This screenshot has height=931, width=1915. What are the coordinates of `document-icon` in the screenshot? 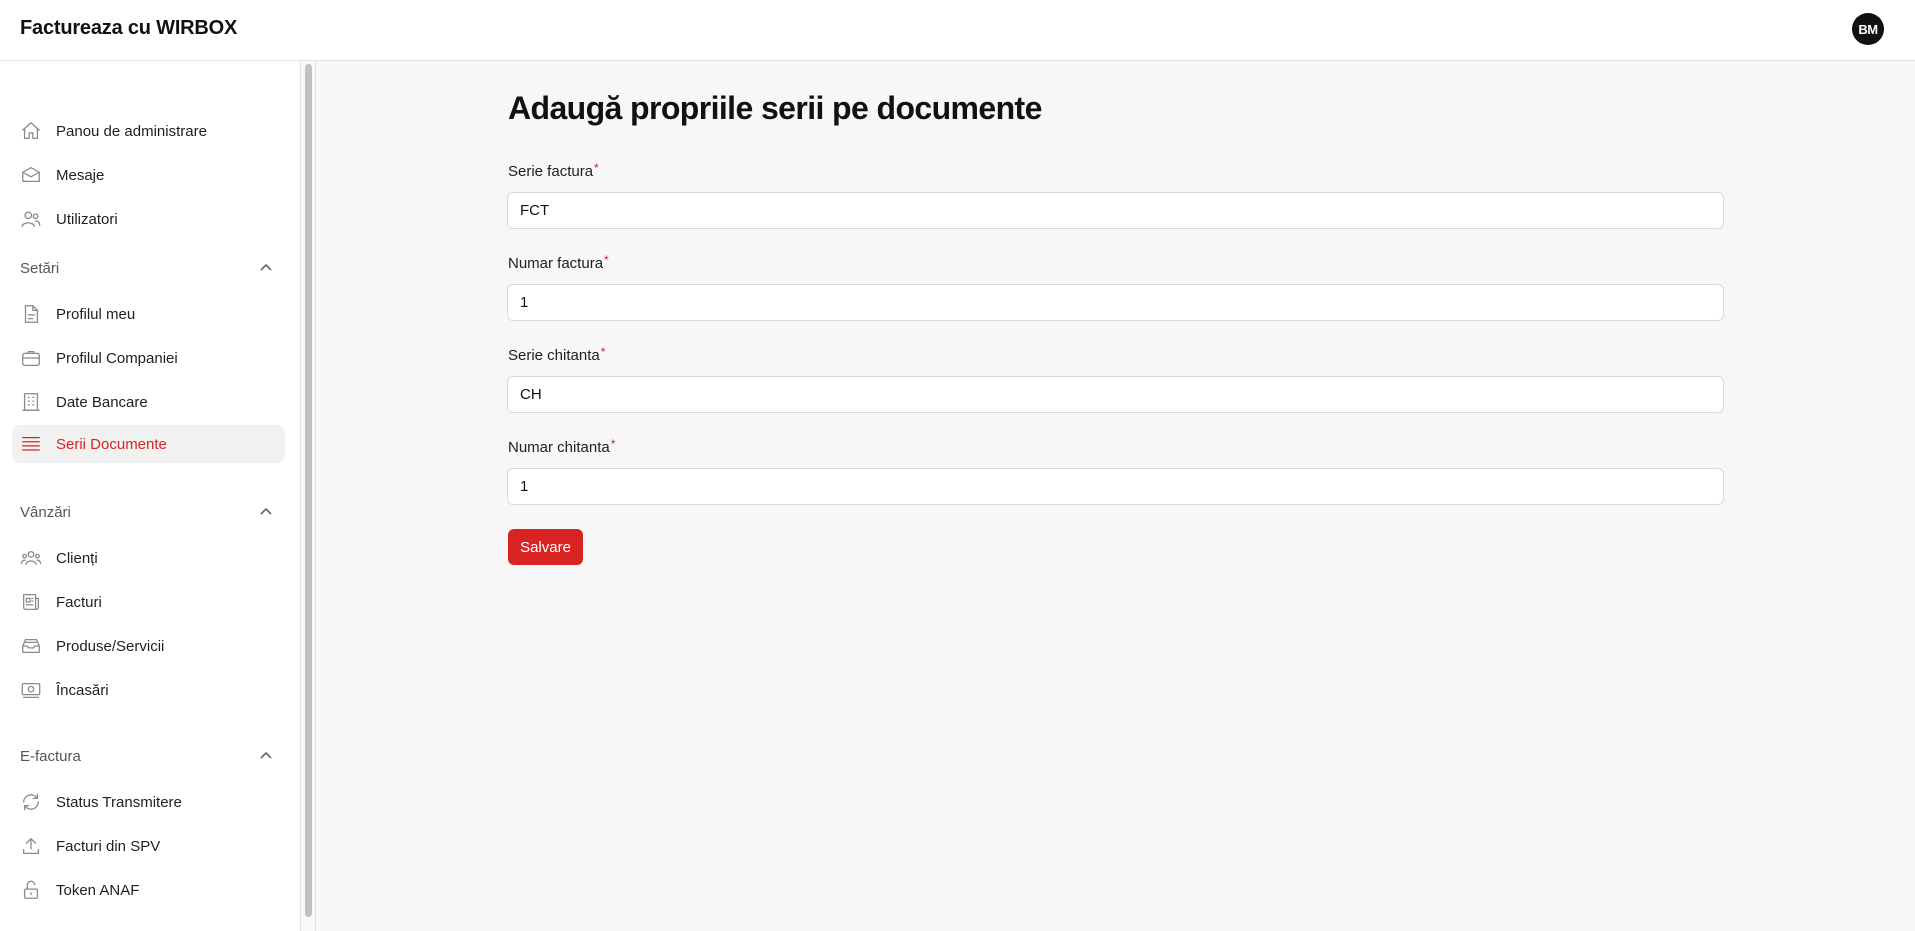 It's located at (31, 314).